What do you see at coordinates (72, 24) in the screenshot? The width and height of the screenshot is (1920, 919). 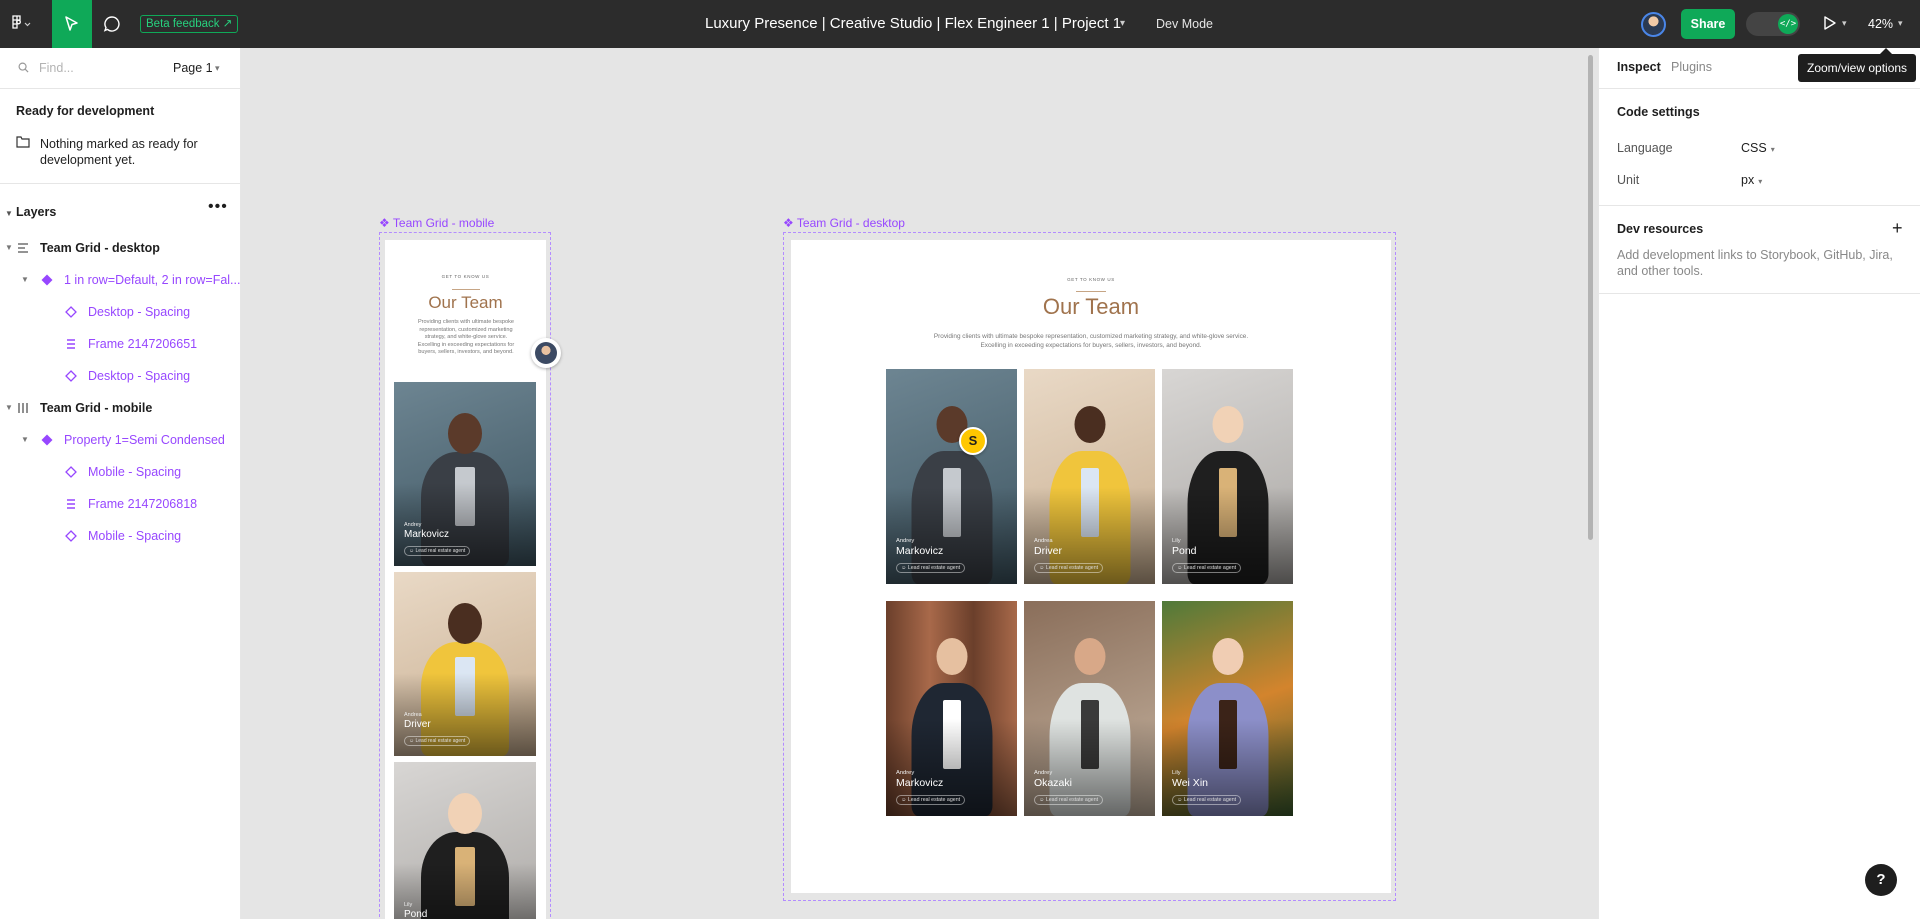 I see `move-tool-button` at bounding box center [72, 24].